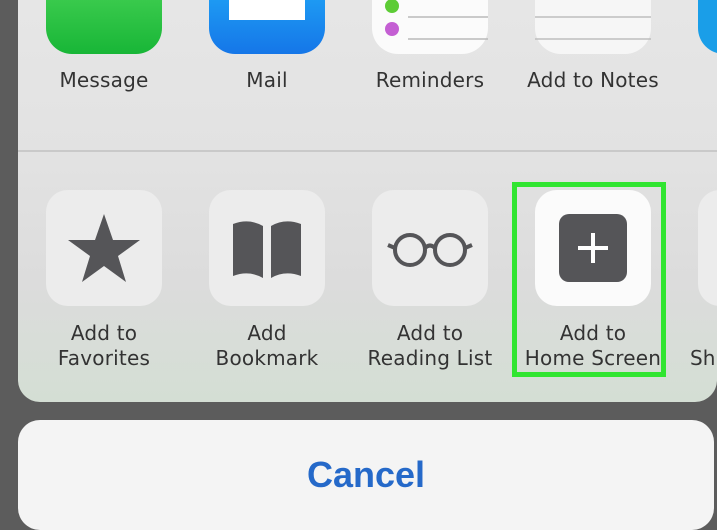 This screenshot has height=530, width=717. Describe the element at coordinates (267, 358) in the screenshot. I see `action-label-line2: Bookmark` at that location.